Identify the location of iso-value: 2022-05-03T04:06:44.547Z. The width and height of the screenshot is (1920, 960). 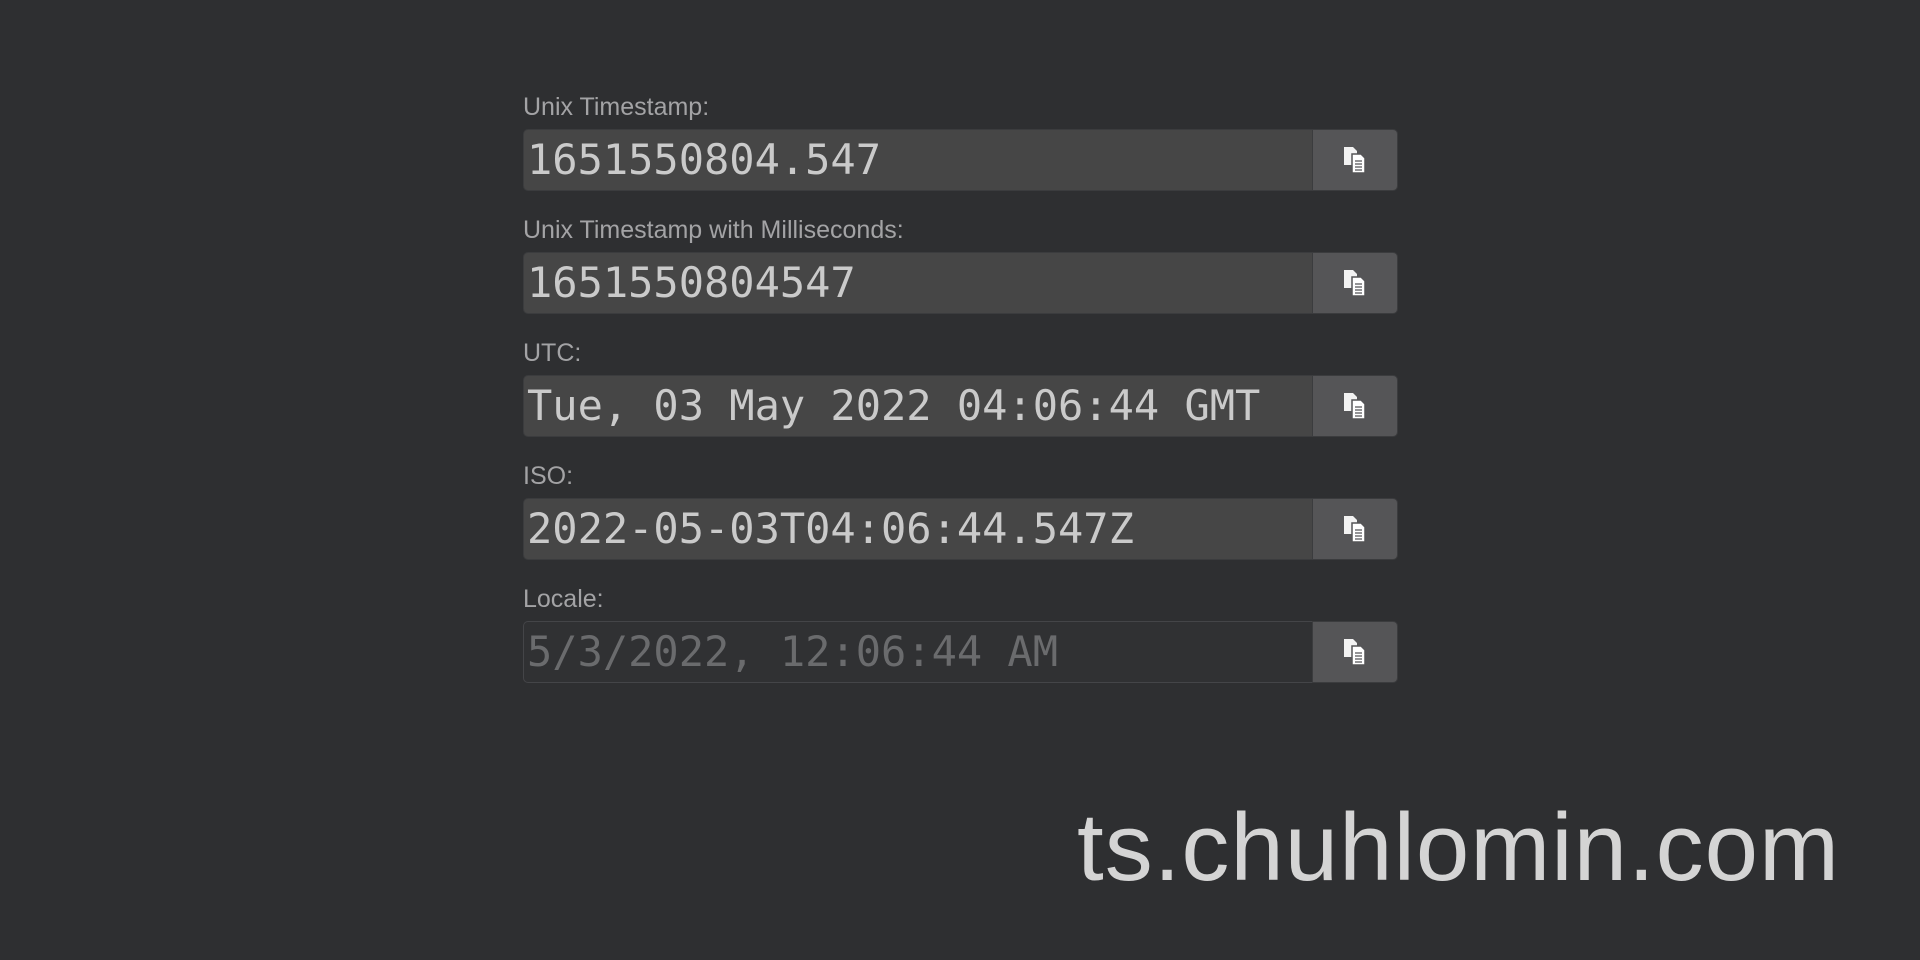
(917, 529).